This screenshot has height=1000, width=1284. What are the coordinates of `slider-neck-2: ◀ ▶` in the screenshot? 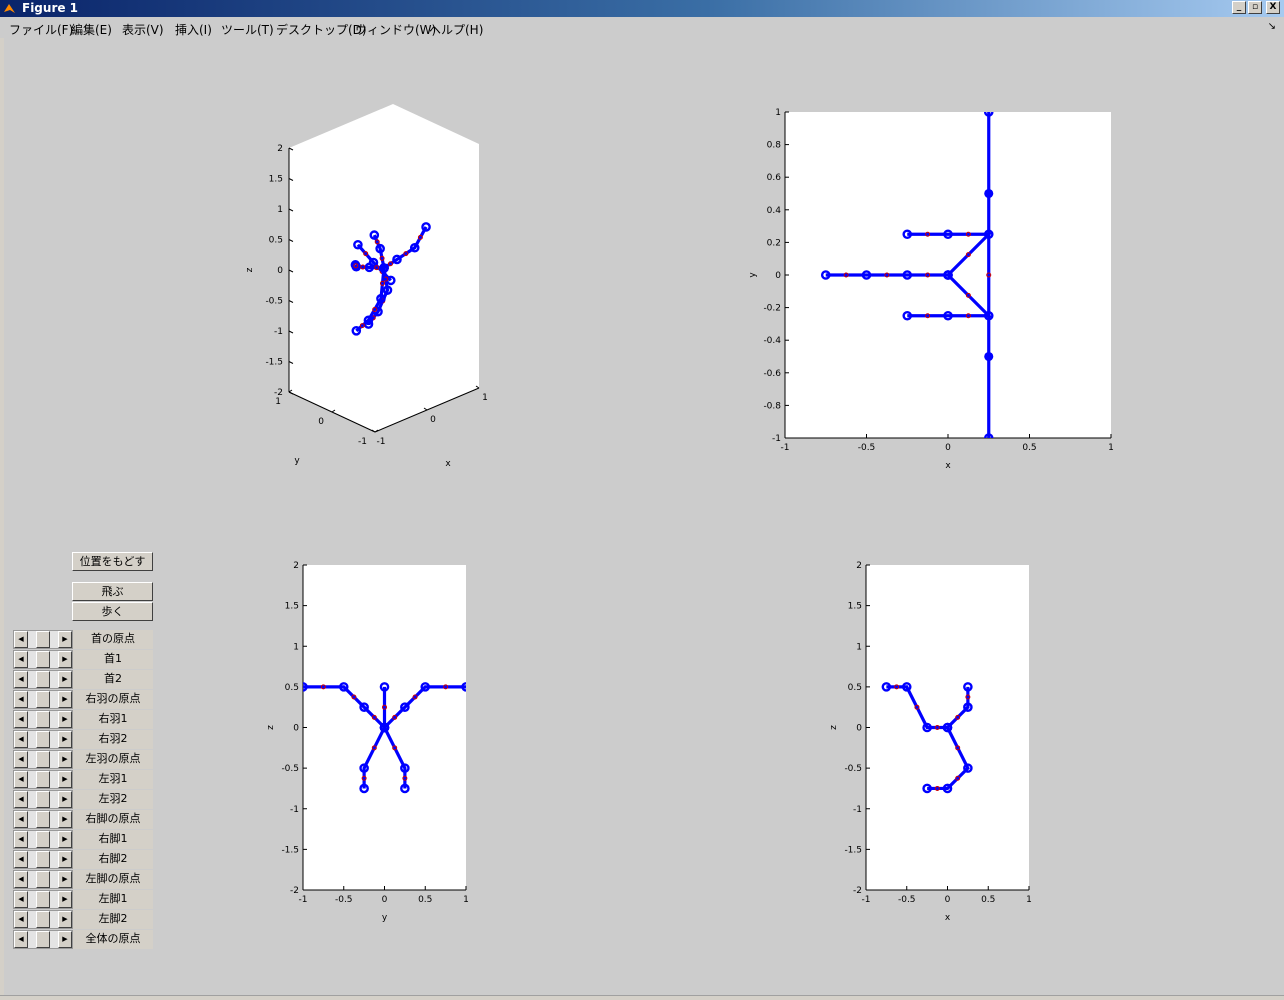 It's located at (43, 679).